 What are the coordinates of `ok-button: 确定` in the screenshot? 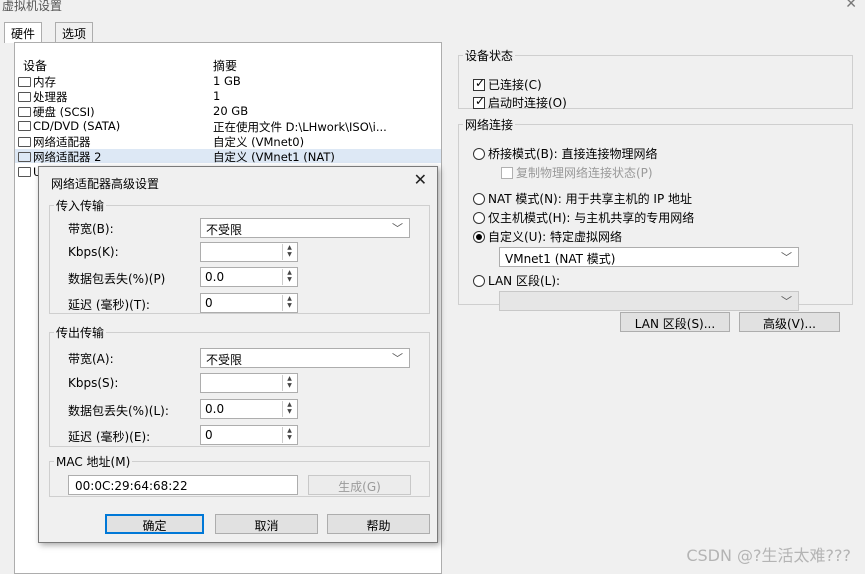 It's located at (154, 524).